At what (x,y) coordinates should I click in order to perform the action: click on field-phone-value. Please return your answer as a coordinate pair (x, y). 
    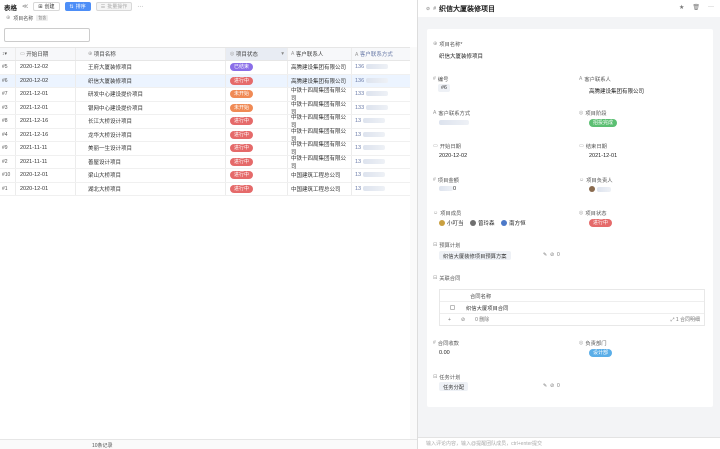
    Looking at the image, I should click on (454, 123).